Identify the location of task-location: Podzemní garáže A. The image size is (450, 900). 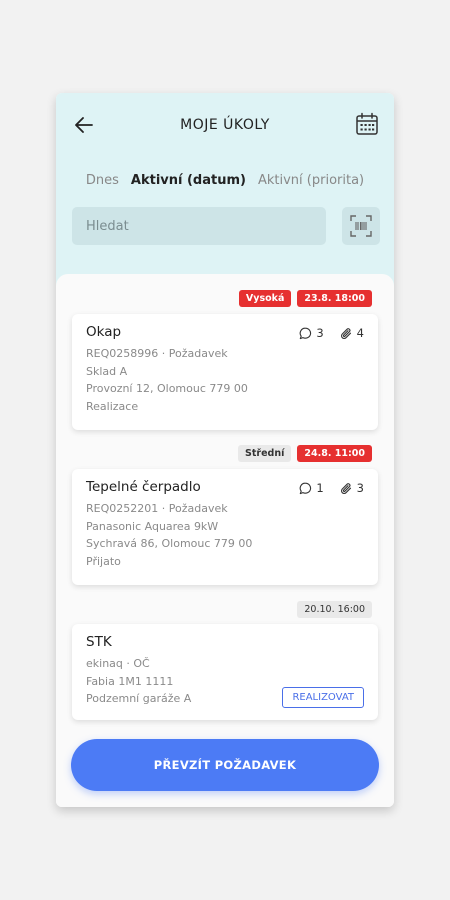
(139, 698).